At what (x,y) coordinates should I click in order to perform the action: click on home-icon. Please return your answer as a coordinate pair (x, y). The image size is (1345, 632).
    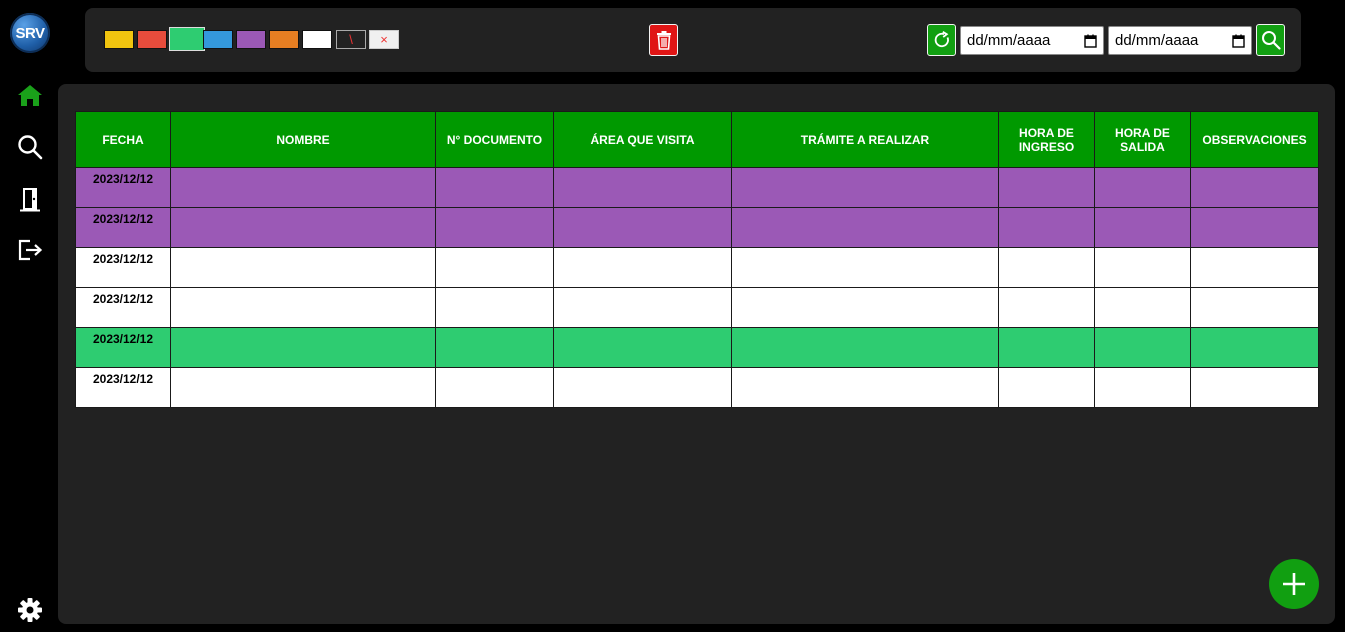
    Looking at the image, I should click on (30, 95).